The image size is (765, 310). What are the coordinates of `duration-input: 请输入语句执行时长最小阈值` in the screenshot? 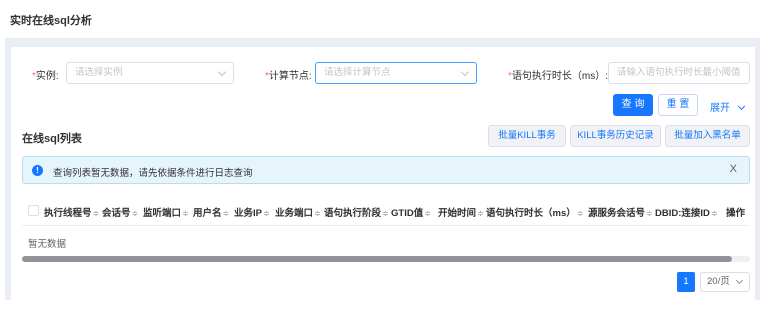 It's located at (679, 73).